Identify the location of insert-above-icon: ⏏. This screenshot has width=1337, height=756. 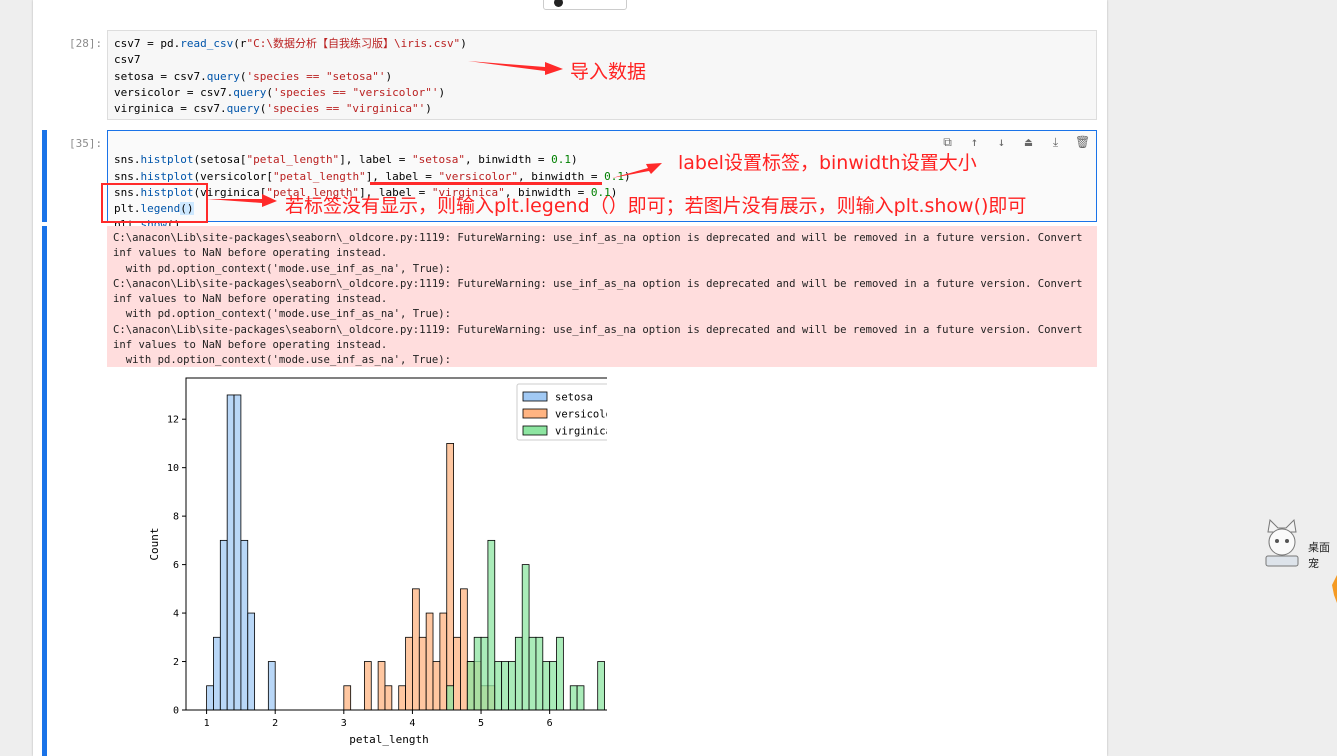
(1028, 142).